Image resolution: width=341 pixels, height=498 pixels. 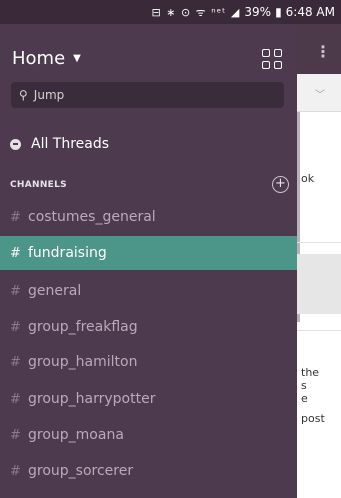 I want to click on workspace-grid-icon, so click(x=272, y=59).